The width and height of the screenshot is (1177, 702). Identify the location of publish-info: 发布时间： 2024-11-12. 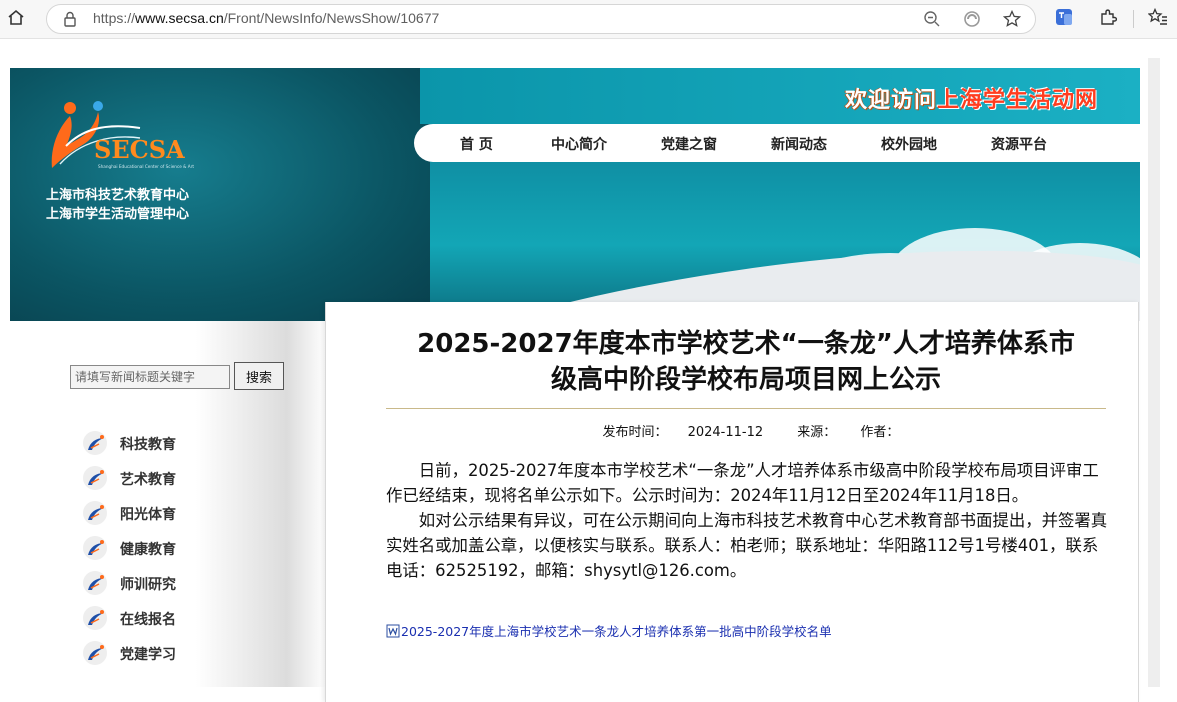
(683, 432).